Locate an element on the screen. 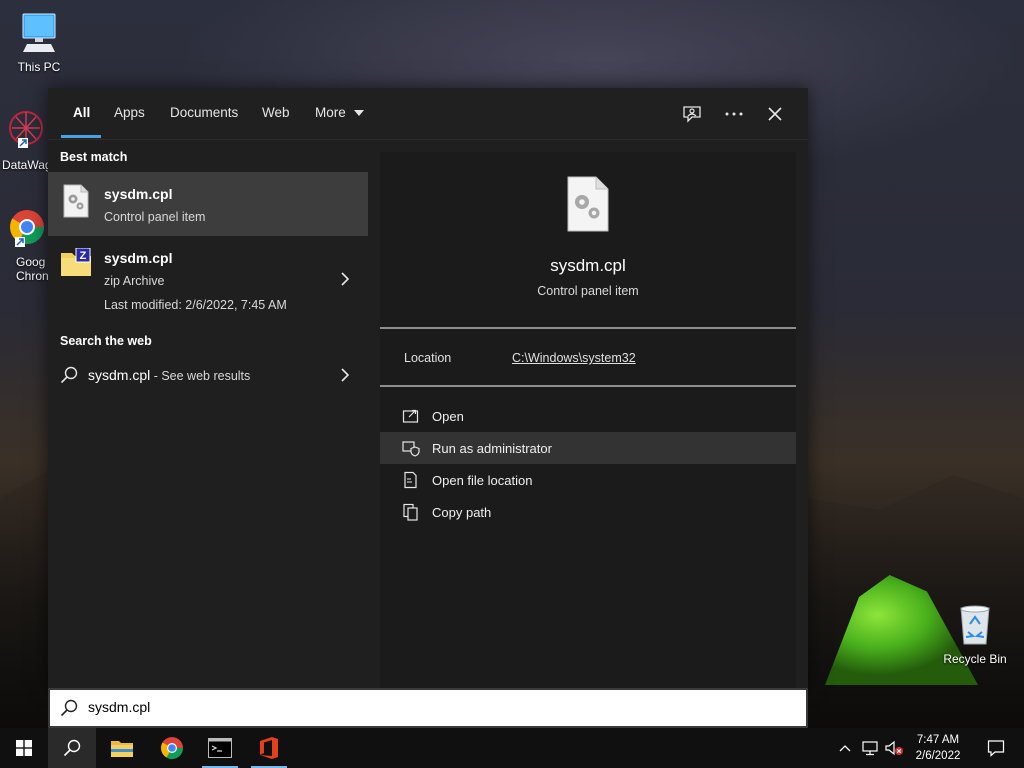 The image size is (1024, 768). copy-icon is located at coordinates (410, 512).